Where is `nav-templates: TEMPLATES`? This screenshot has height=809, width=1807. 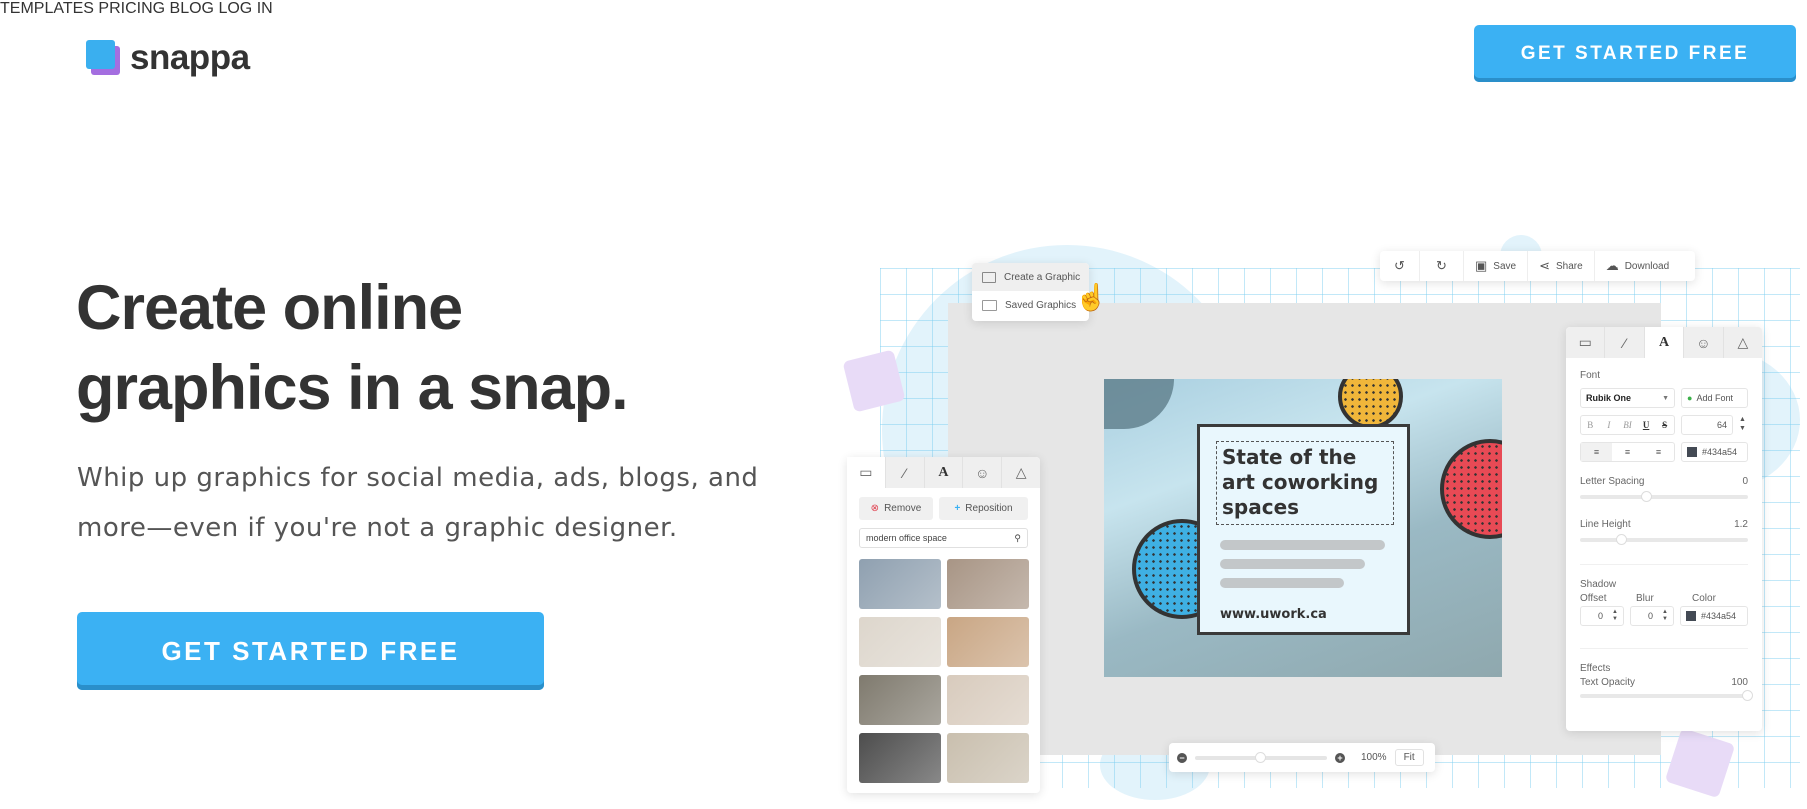
nav-templates: TEMPLATES is located at coordinates (47, 8).